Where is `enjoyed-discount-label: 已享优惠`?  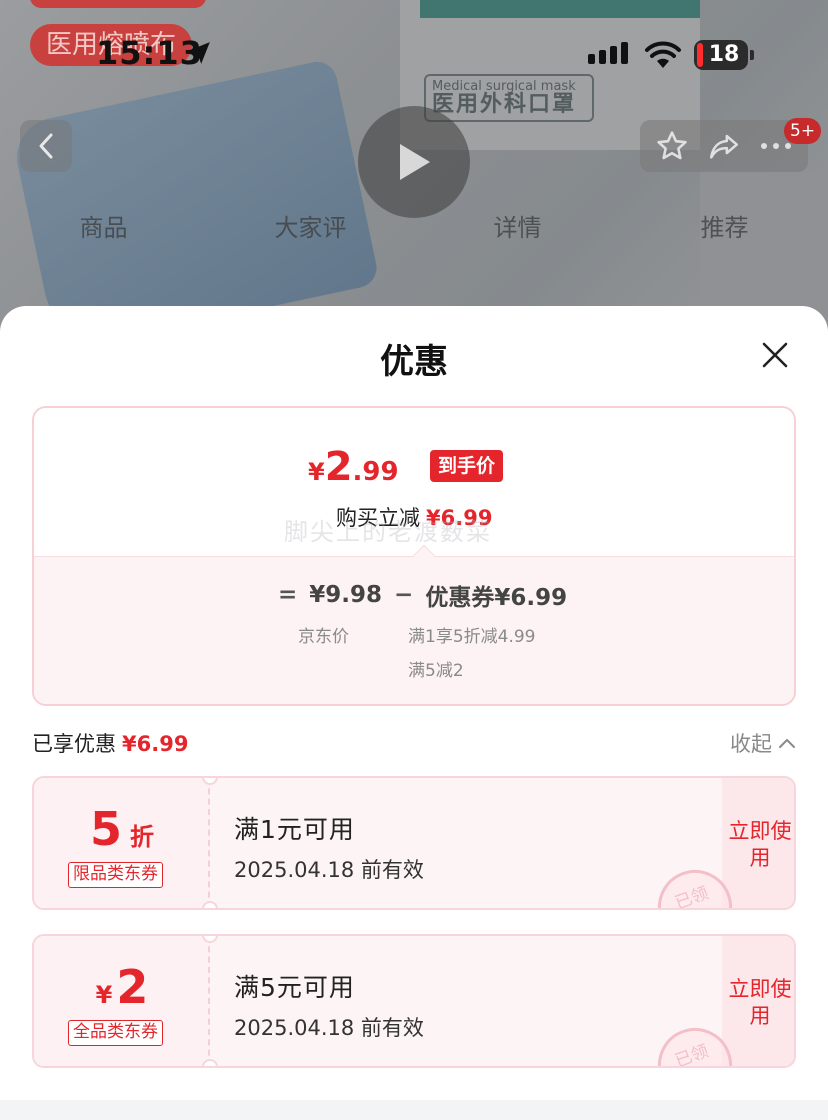 enjoyed-discount-label: 已享优惠 is located at coordinates (74, 744).